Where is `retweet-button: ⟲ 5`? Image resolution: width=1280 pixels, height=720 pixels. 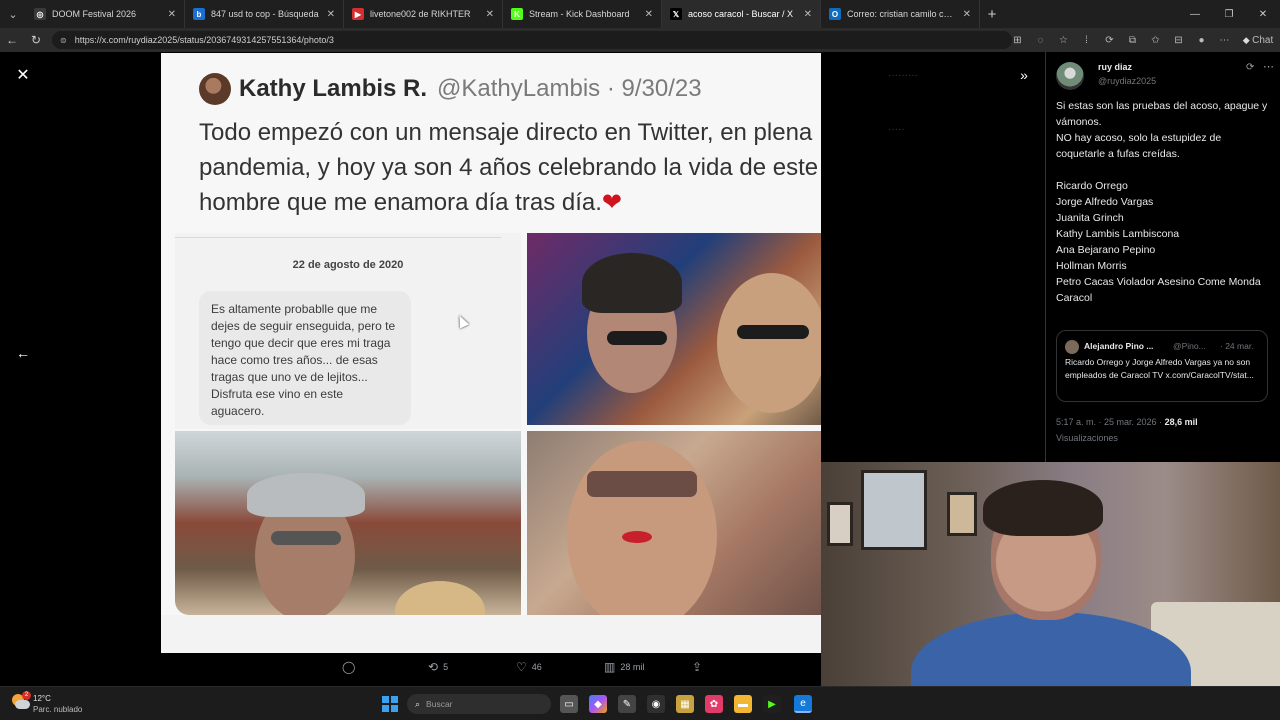 retweet-button: ⟲ 5 is located at coordinates (438, 667).